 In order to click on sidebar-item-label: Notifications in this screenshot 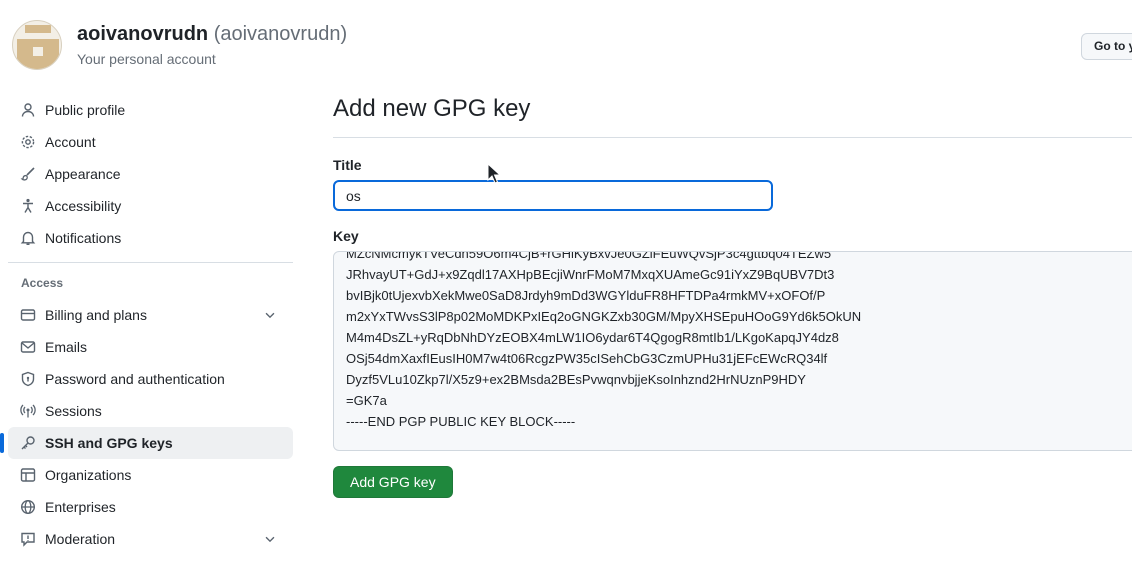, I will do `click(83, 238)`.